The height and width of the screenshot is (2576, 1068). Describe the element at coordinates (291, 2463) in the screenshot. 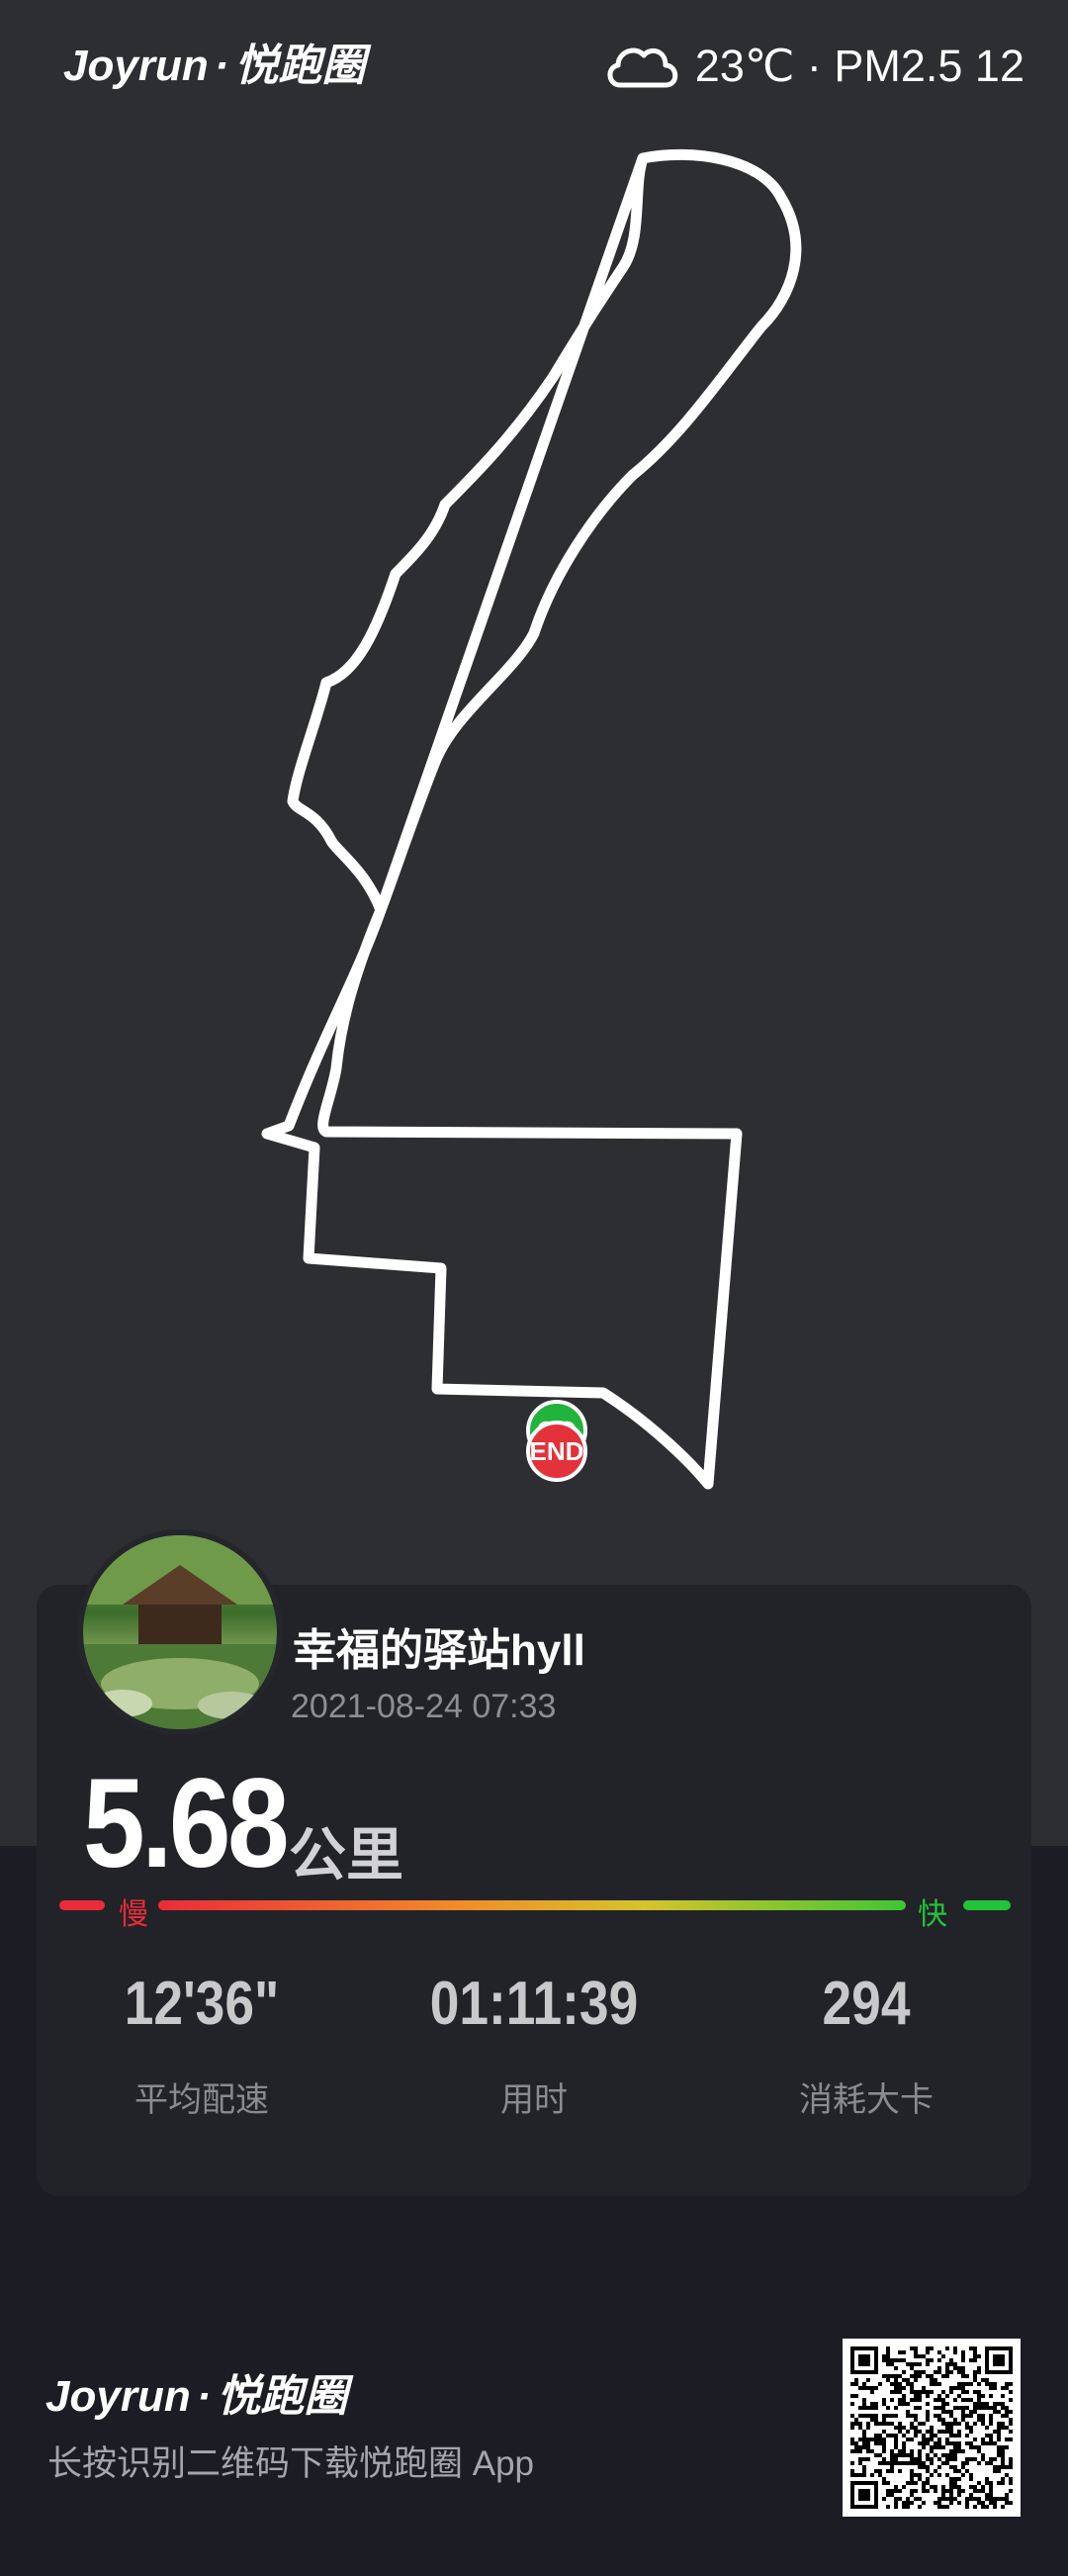

I see `download-hint: 长按识别二维码下载悦跑圈 App` at that location.